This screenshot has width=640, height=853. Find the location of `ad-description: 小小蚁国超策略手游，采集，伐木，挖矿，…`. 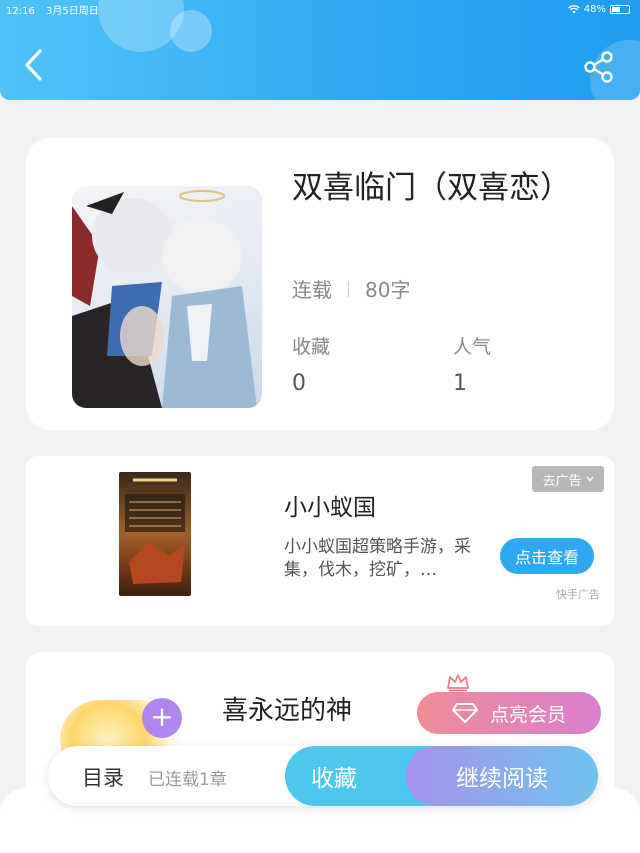

ad-description: 小小蚁国超策略手游，采集，伐木，挖矿，… is located at coordinates (377, 558).